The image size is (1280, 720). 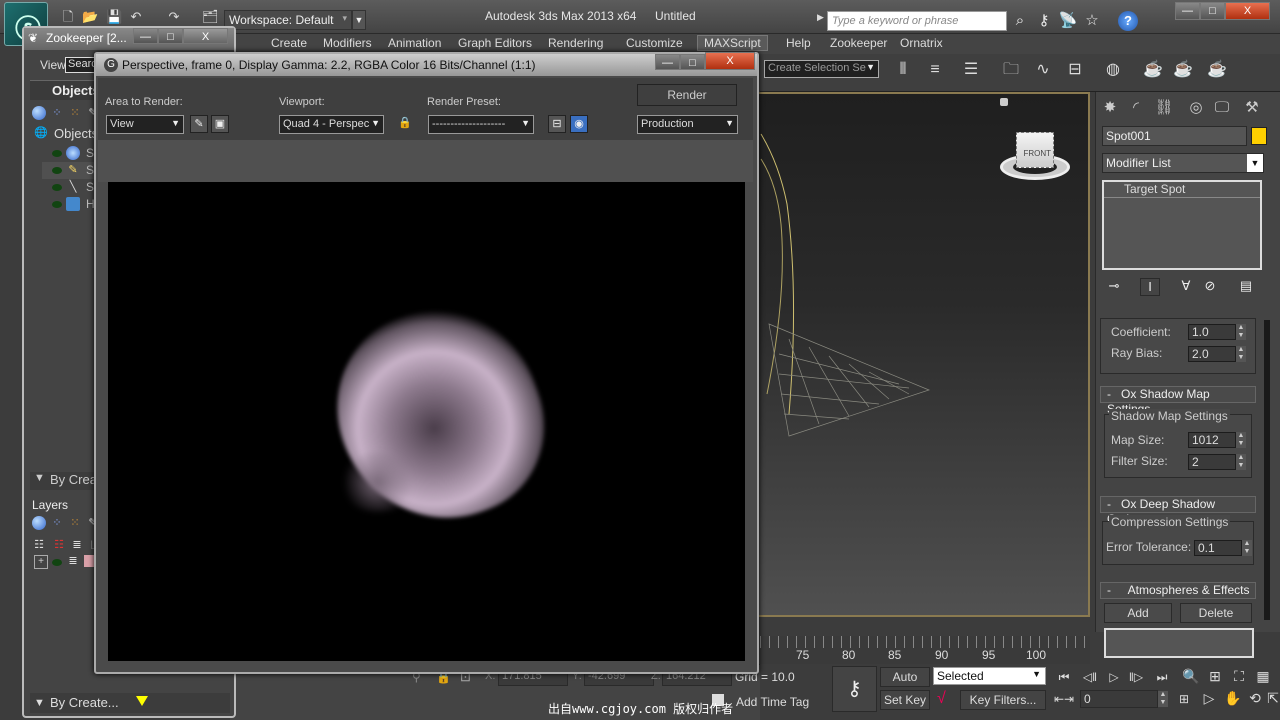 I want to click on atmospheres-list, so click(x=1179, y=643).